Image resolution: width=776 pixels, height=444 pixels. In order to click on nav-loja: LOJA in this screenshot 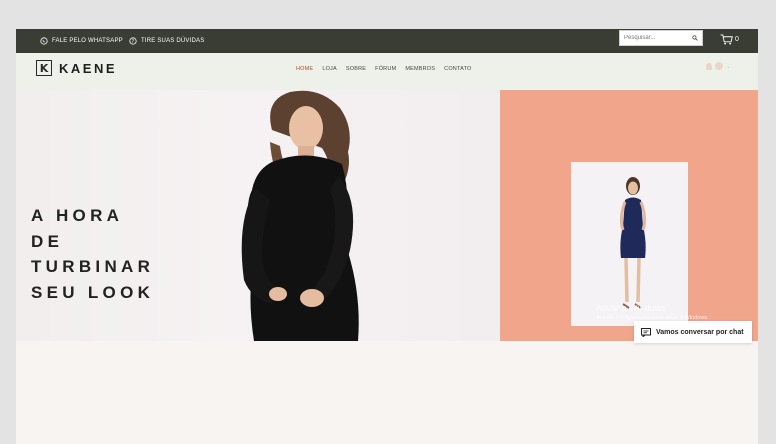, I will do `click(329, 69)`.